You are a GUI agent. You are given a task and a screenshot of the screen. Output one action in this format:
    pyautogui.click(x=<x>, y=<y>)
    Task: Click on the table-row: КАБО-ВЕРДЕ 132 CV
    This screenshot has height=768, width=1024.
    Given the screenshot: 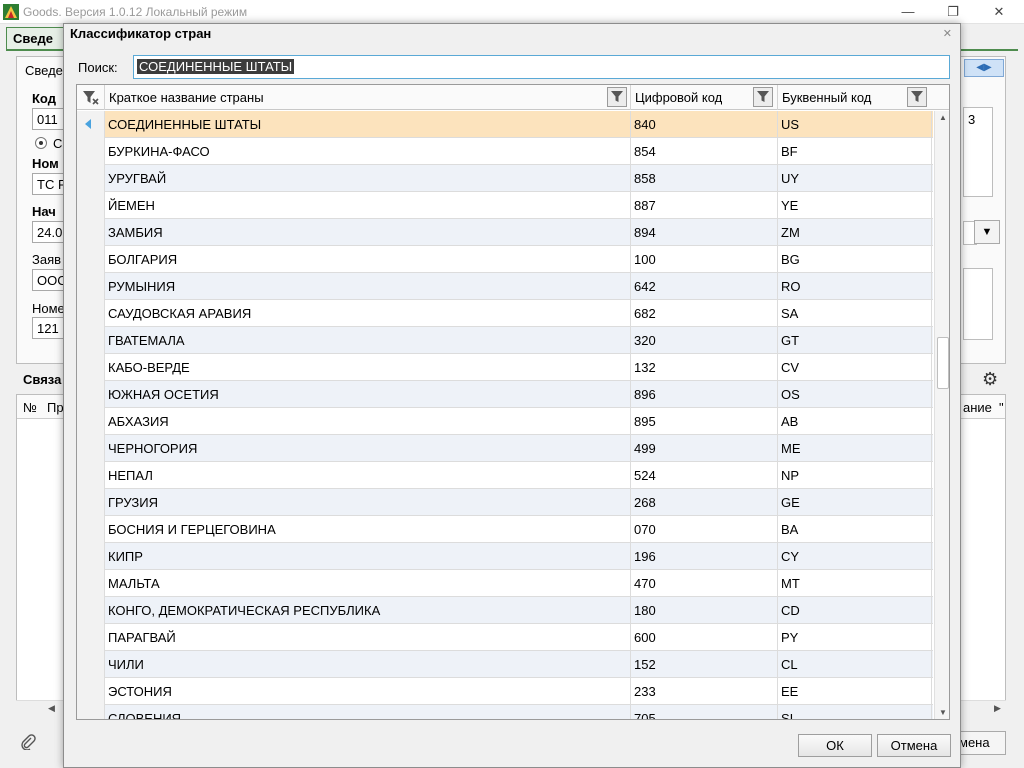 What is the action you would take?
    pyautogui.click(x=505, y=367)
    